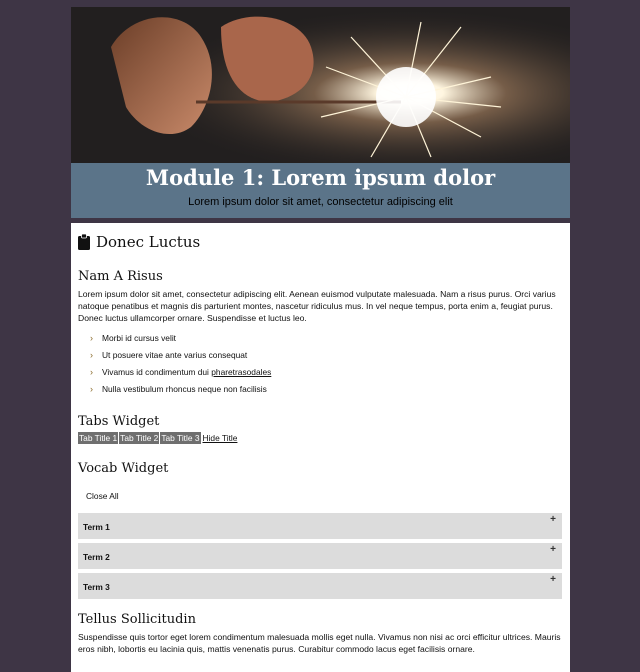 The image size is (640, 672). Describe the element at coordinates (119, 421) in the screenshot. I see `tabs-heading: Tabs Widget` at that location.